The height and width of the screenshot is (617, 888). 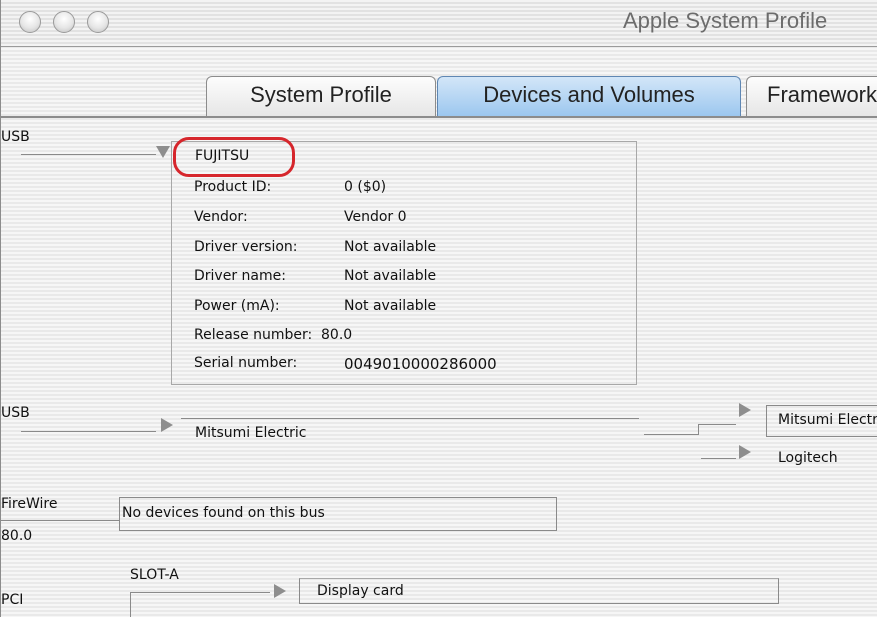 What do you see at coordinates (439, 23) in the screenshot?
I see `title-bar: Apple System Profile` at bounding box center [439, 23].